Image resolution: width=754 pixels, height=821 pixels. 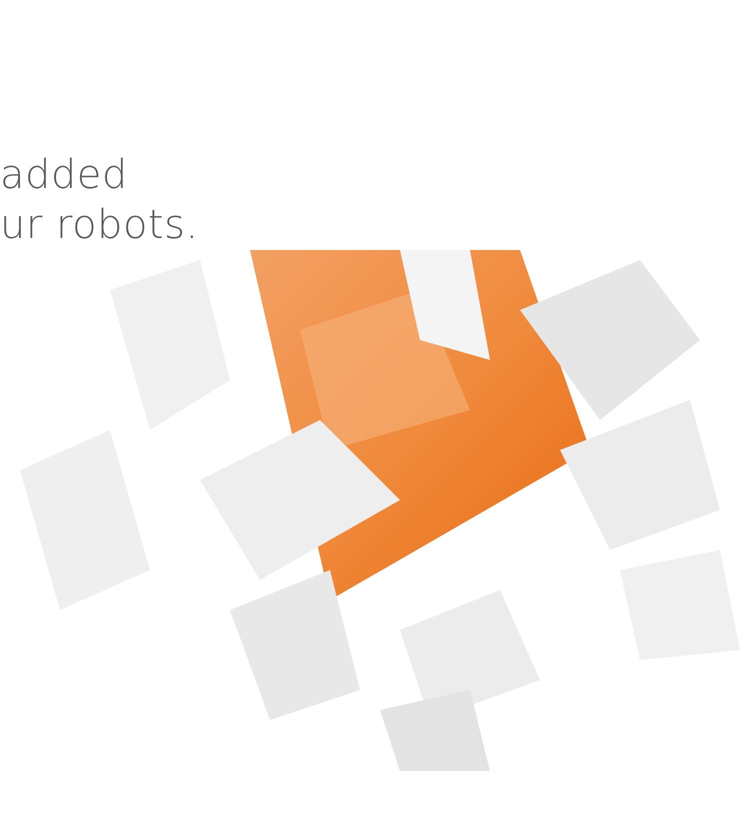 I want to click on headline-text: ur robots., so click(x=99, y=225).